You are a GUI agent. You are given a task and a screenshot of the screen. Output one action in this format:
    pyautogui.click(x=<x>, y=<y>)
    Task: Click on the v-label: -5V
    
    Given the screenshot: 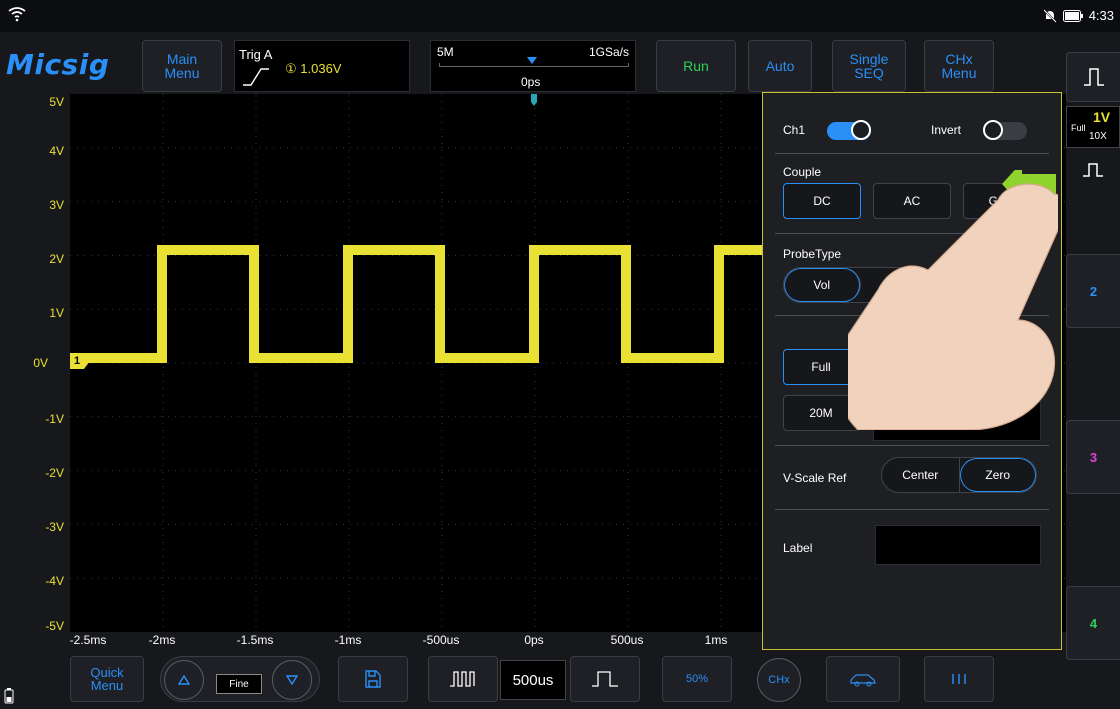 What is the action you would take?
    pyautogui.click(x=54, y=626)
    